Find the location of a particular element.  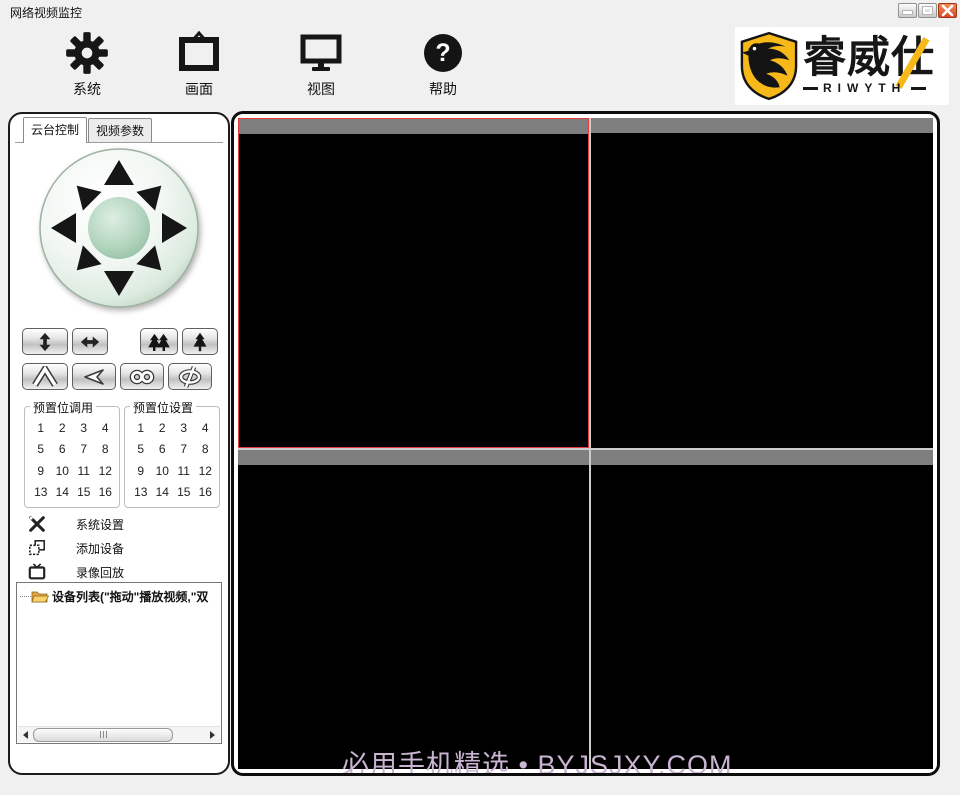

toolbar-label-system: 系统 is located at coordinates (87, 89).